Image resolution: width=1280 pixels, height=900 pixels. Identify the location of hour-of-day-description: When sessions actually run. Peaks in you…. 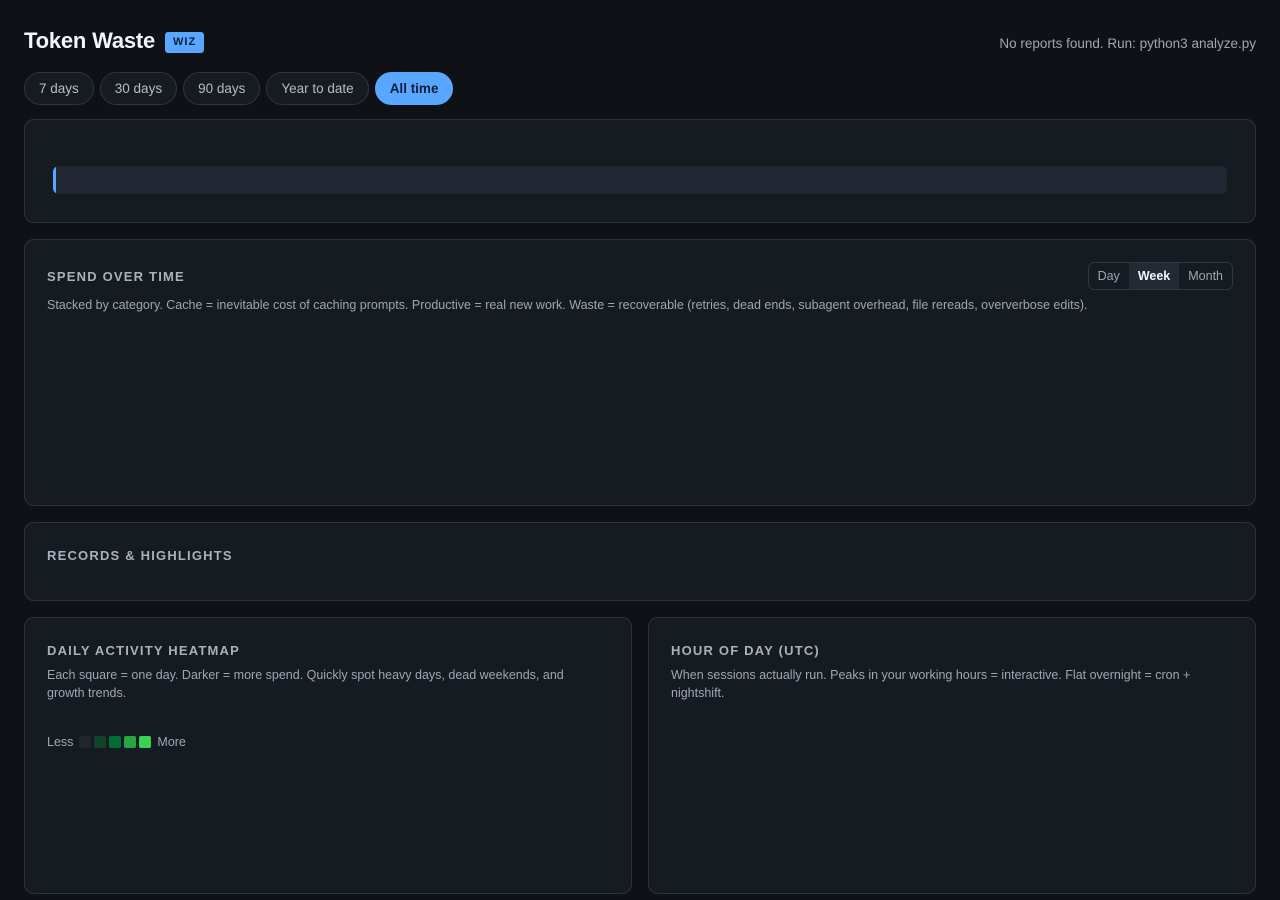
(931, 684).